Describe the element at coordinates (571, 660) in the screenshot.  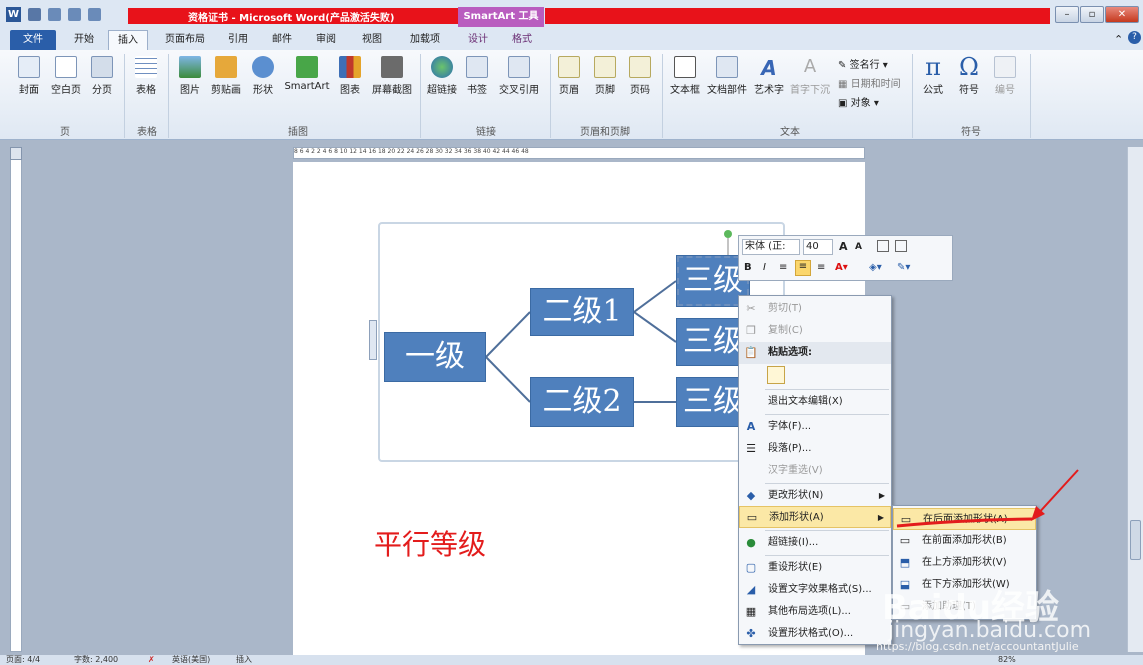
I see `status-bar: 页面: 4/4 字数: 2,400 ✗ 英语(美国) 插入 82%` at that location.